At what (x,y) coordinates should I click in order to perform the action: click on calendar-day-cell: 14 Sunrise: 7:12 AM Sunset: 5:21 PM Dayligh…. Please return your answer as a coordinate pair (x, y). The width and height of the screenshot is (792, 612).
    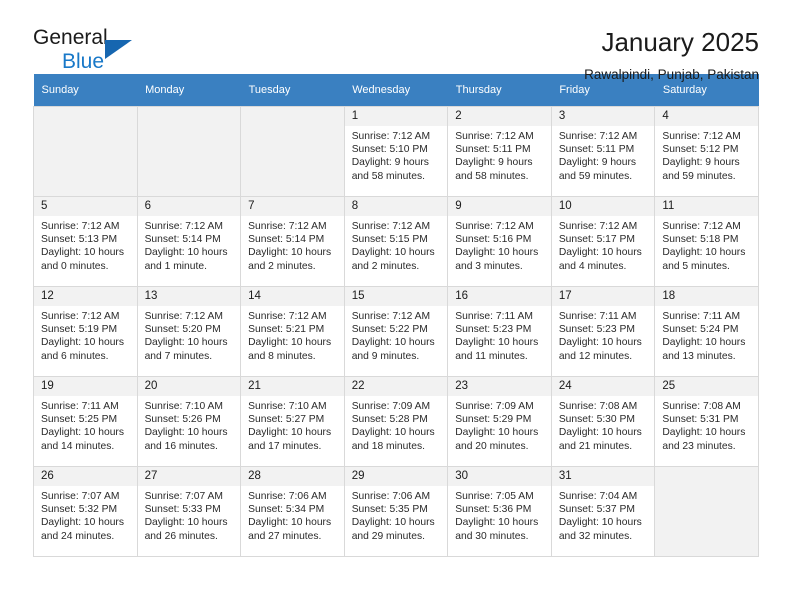
    Looking at the image, I should click on (292, 331).